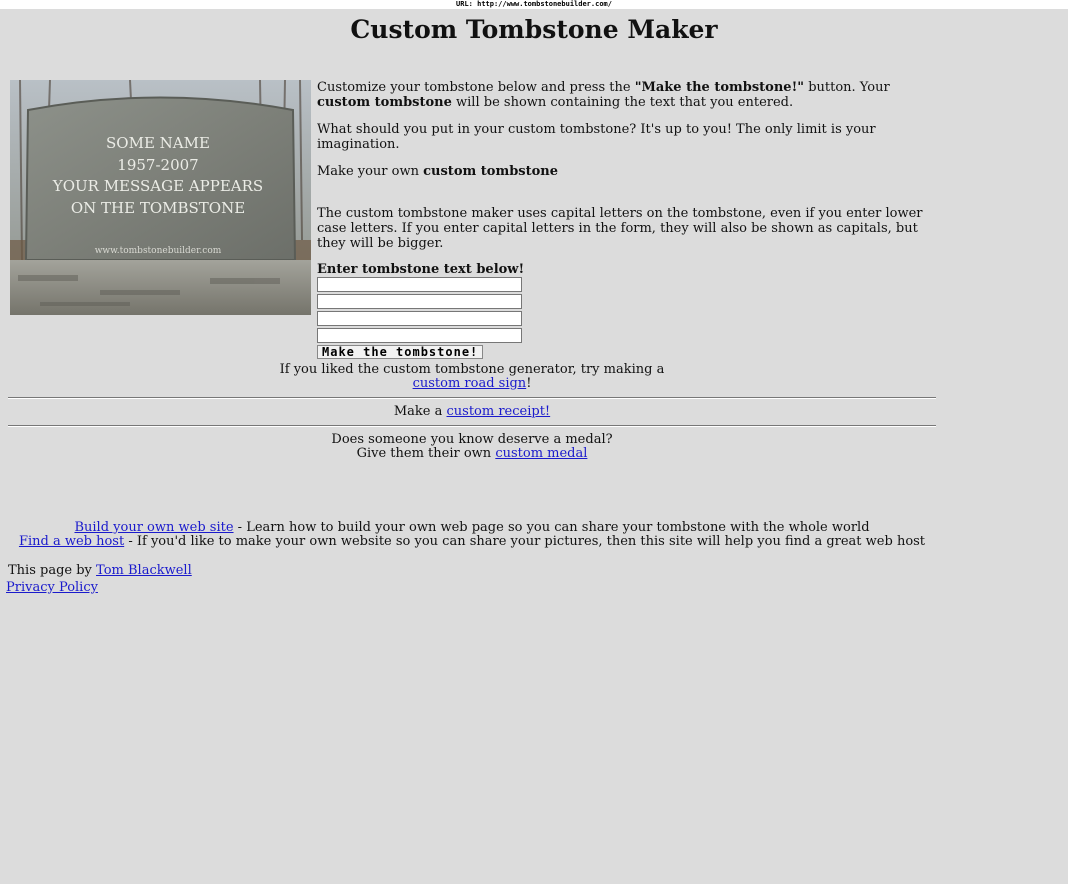 This screenshot has width=1068, height=884. What do you see at coordinates (534, 4) in the screenshot?
I see `url-bar: URL: http://www.tombstonebuilder.com/` at bounding box center [534, 4].